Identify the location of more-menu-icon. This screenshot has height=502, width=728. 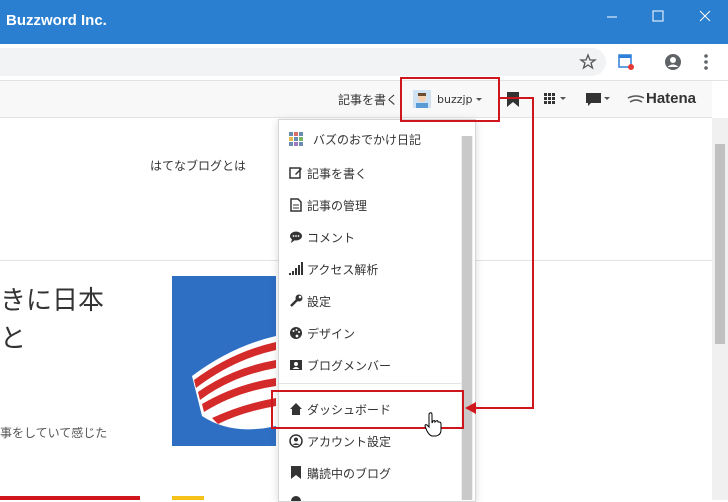
(706, 62).